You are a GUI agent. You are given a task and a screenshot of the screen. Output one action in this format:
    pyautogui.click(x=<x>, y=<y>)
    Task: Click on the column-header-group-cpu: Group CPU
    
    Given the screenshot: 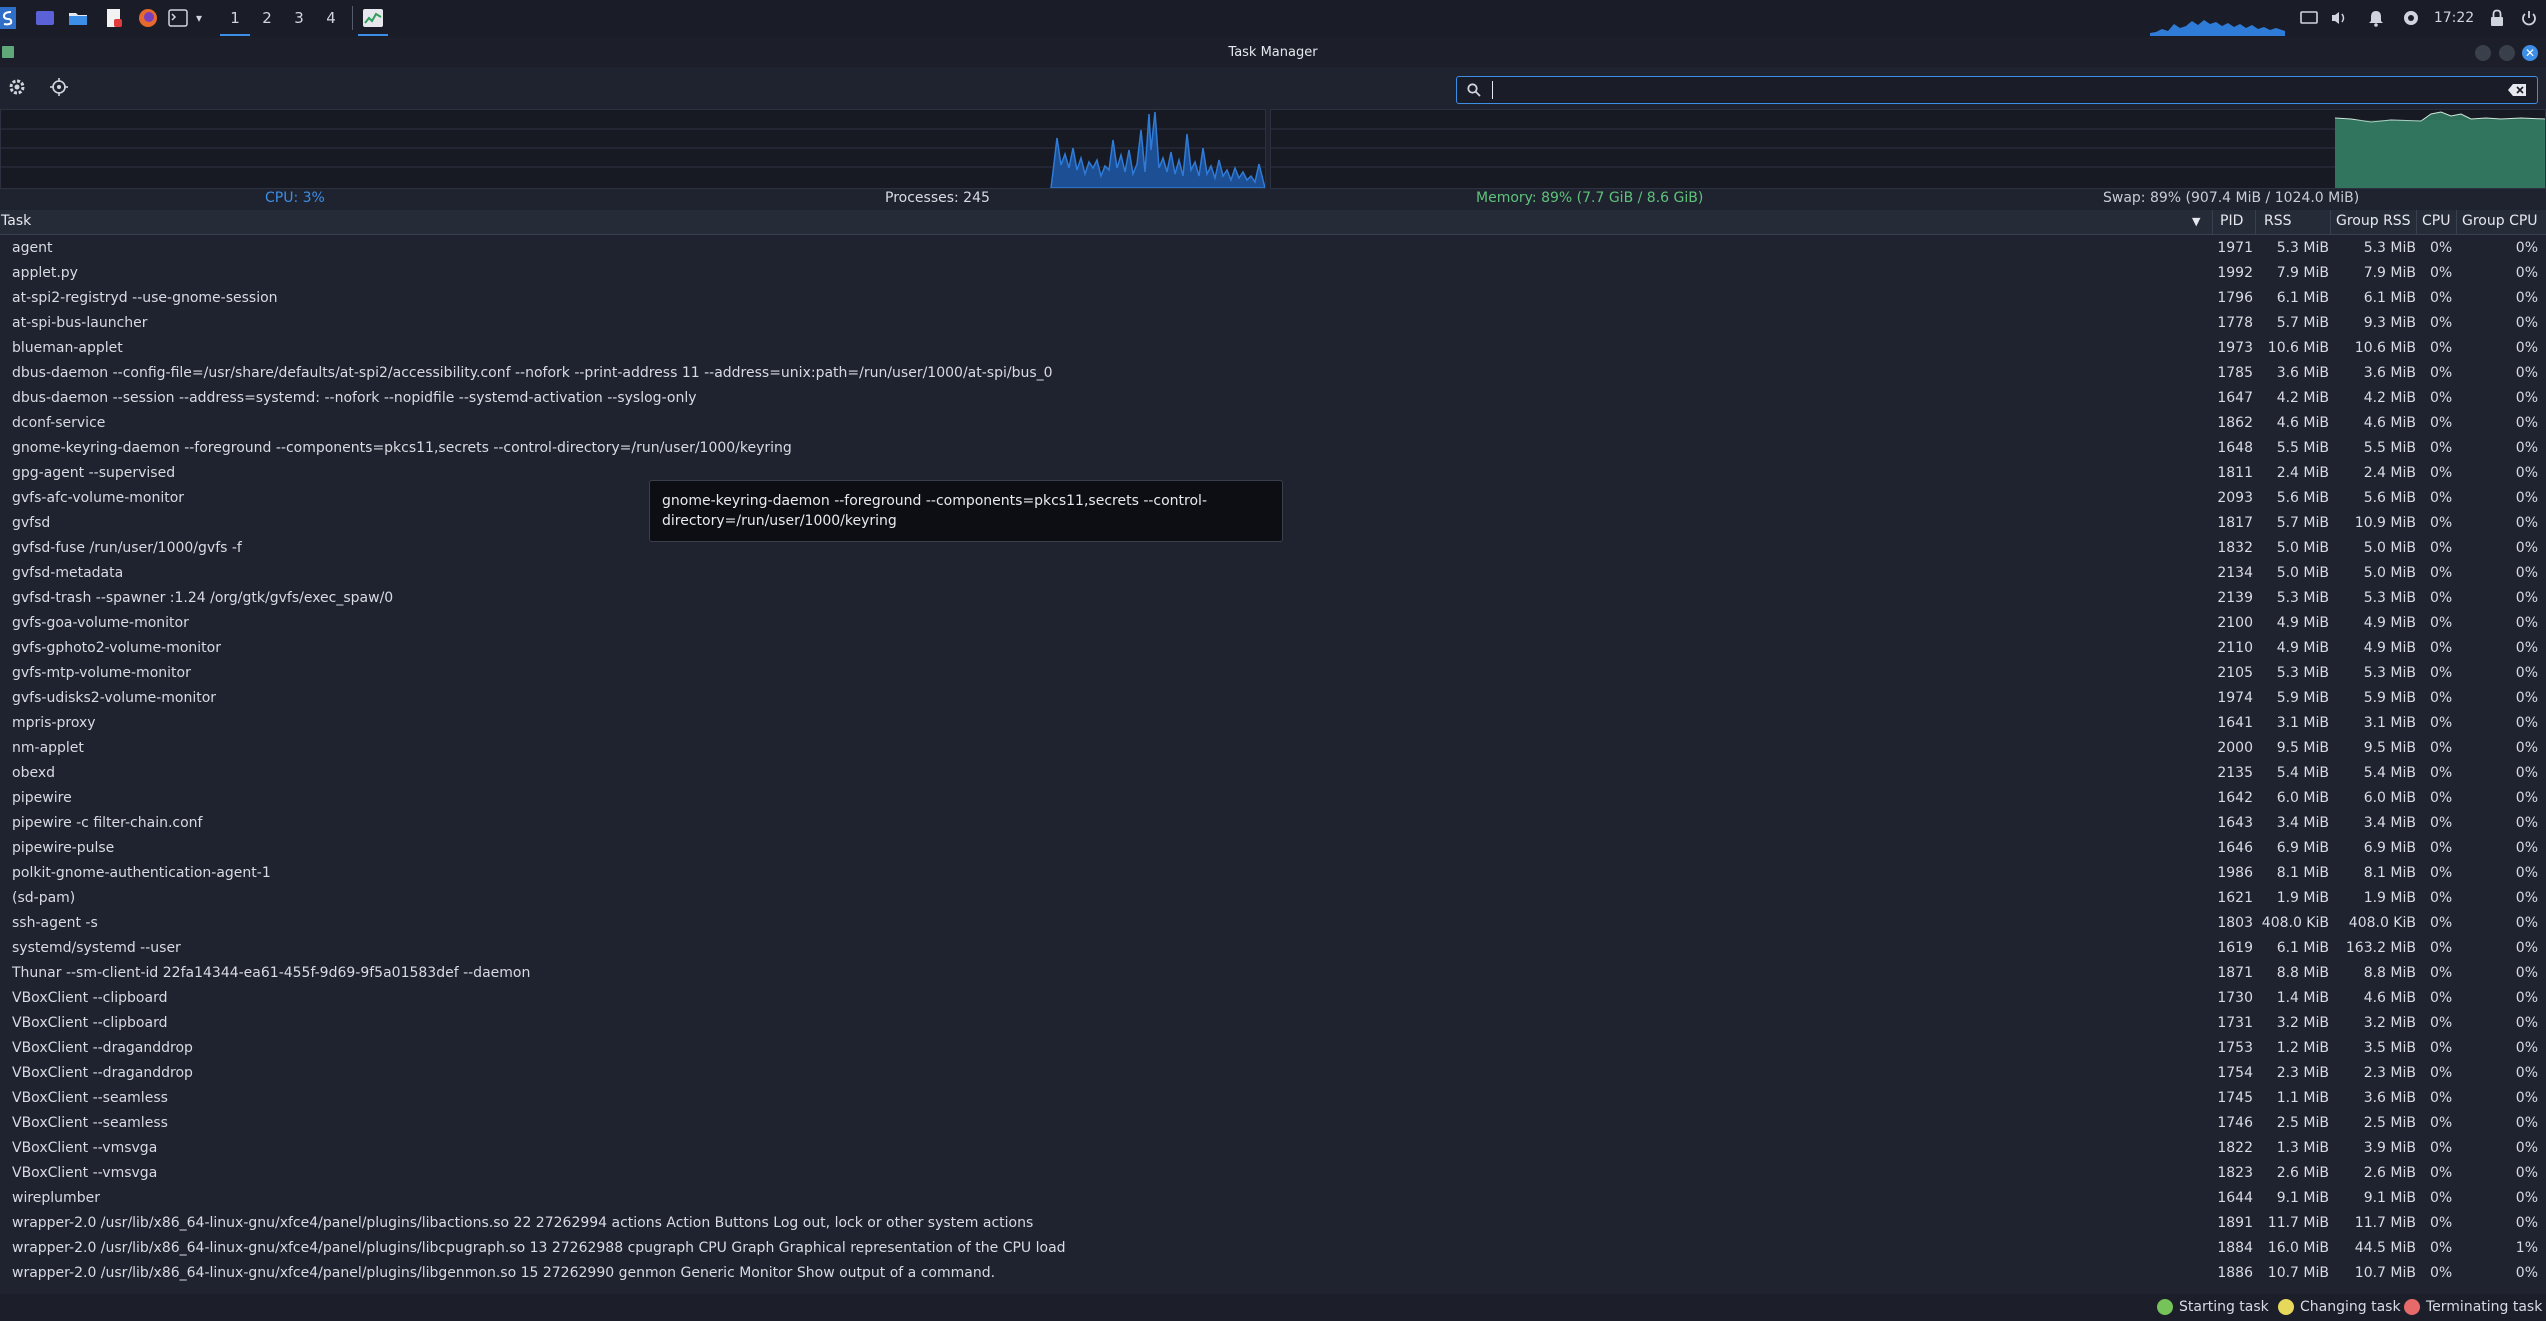 What is the action you would take?
    pyautogui.click(x=2500, y=221)
    